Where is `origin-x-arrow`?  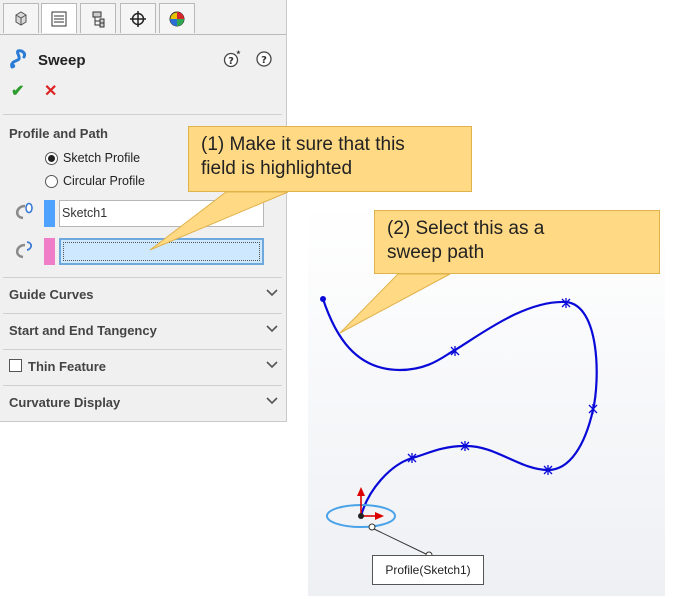
origin-x-arrow is located at coordinates (379, 516).